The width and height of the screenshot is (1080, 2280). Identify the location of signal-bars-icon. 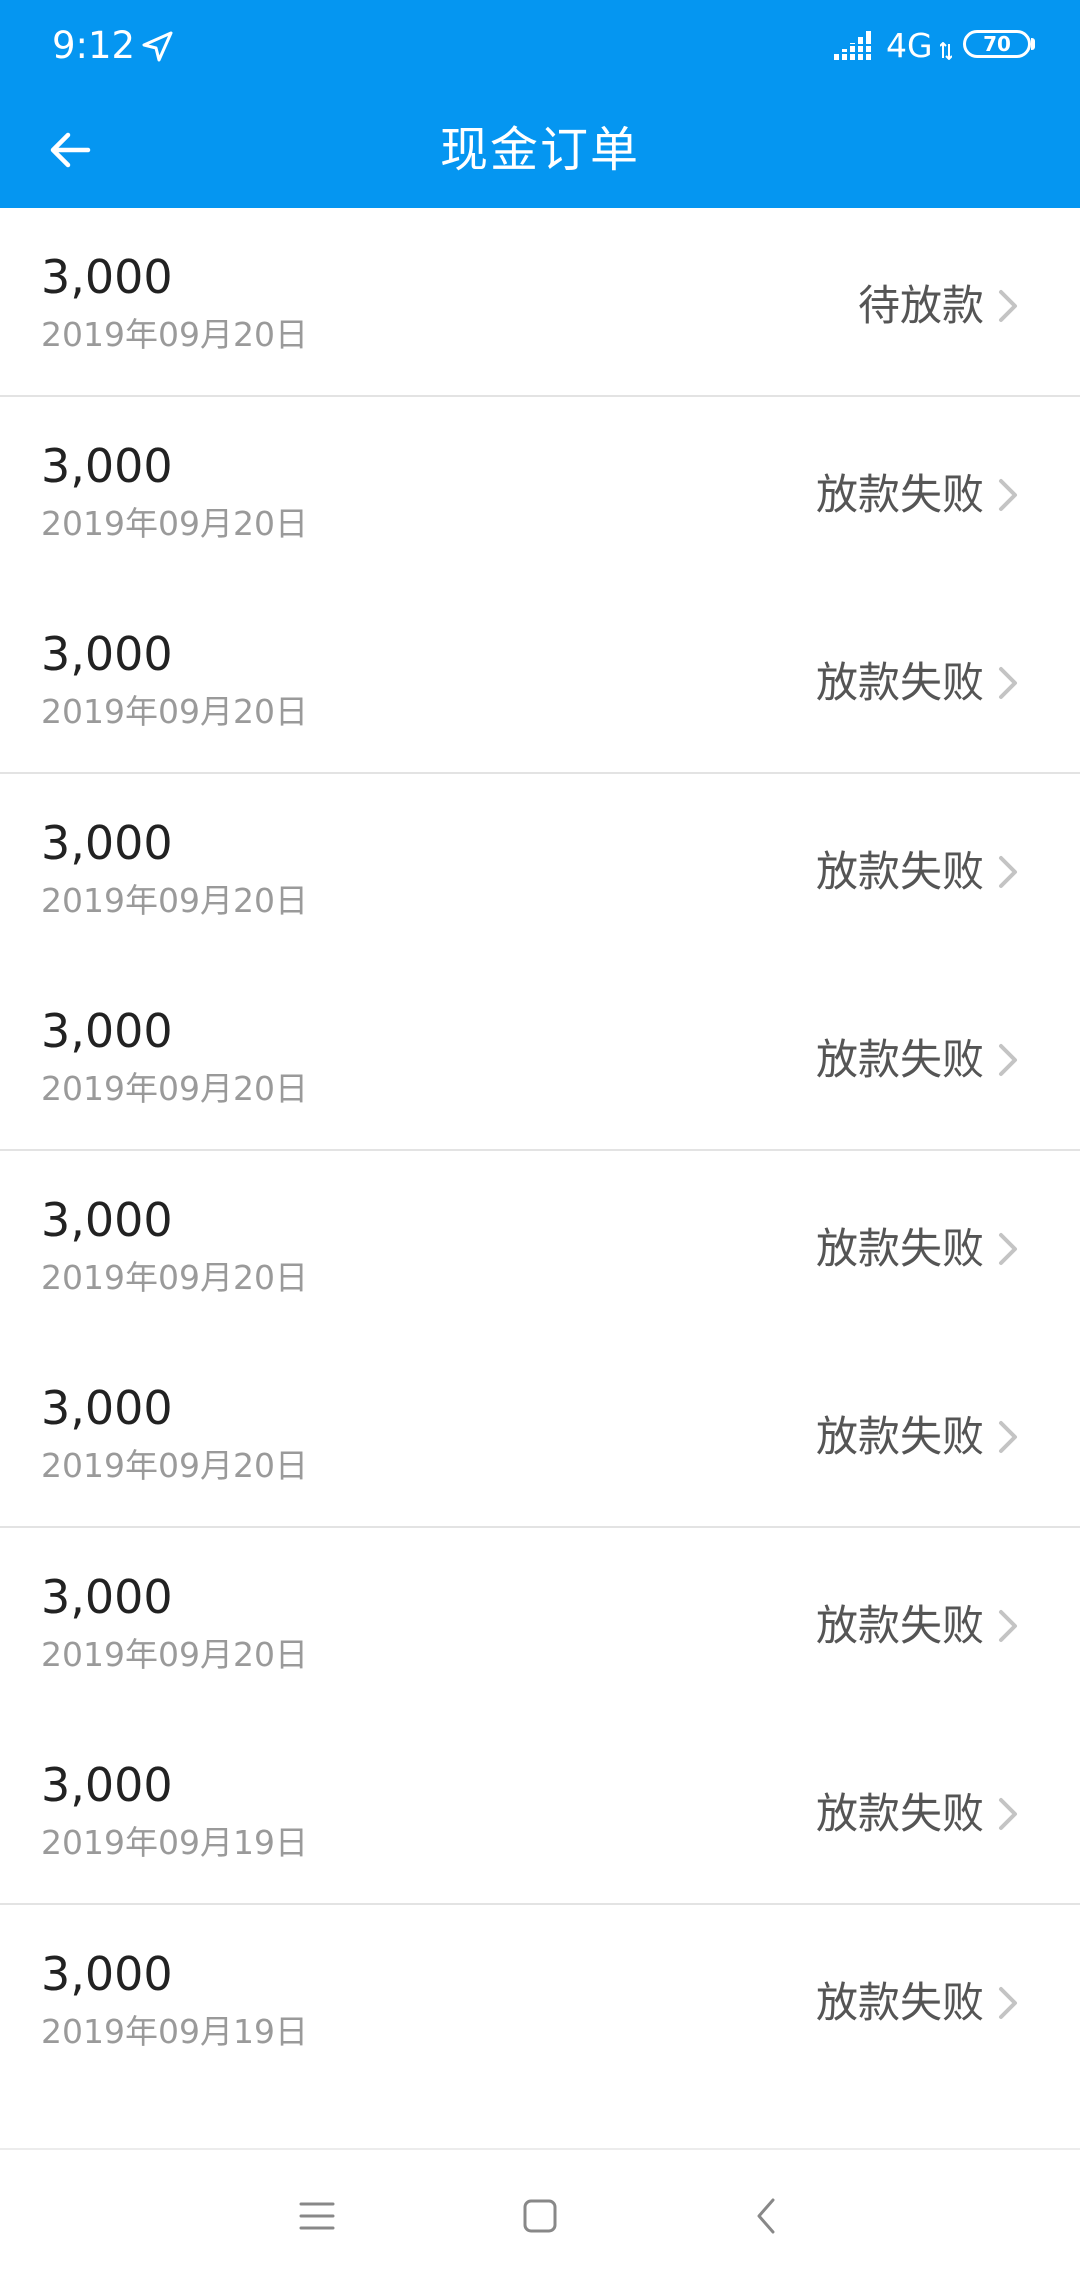
(856, 45).